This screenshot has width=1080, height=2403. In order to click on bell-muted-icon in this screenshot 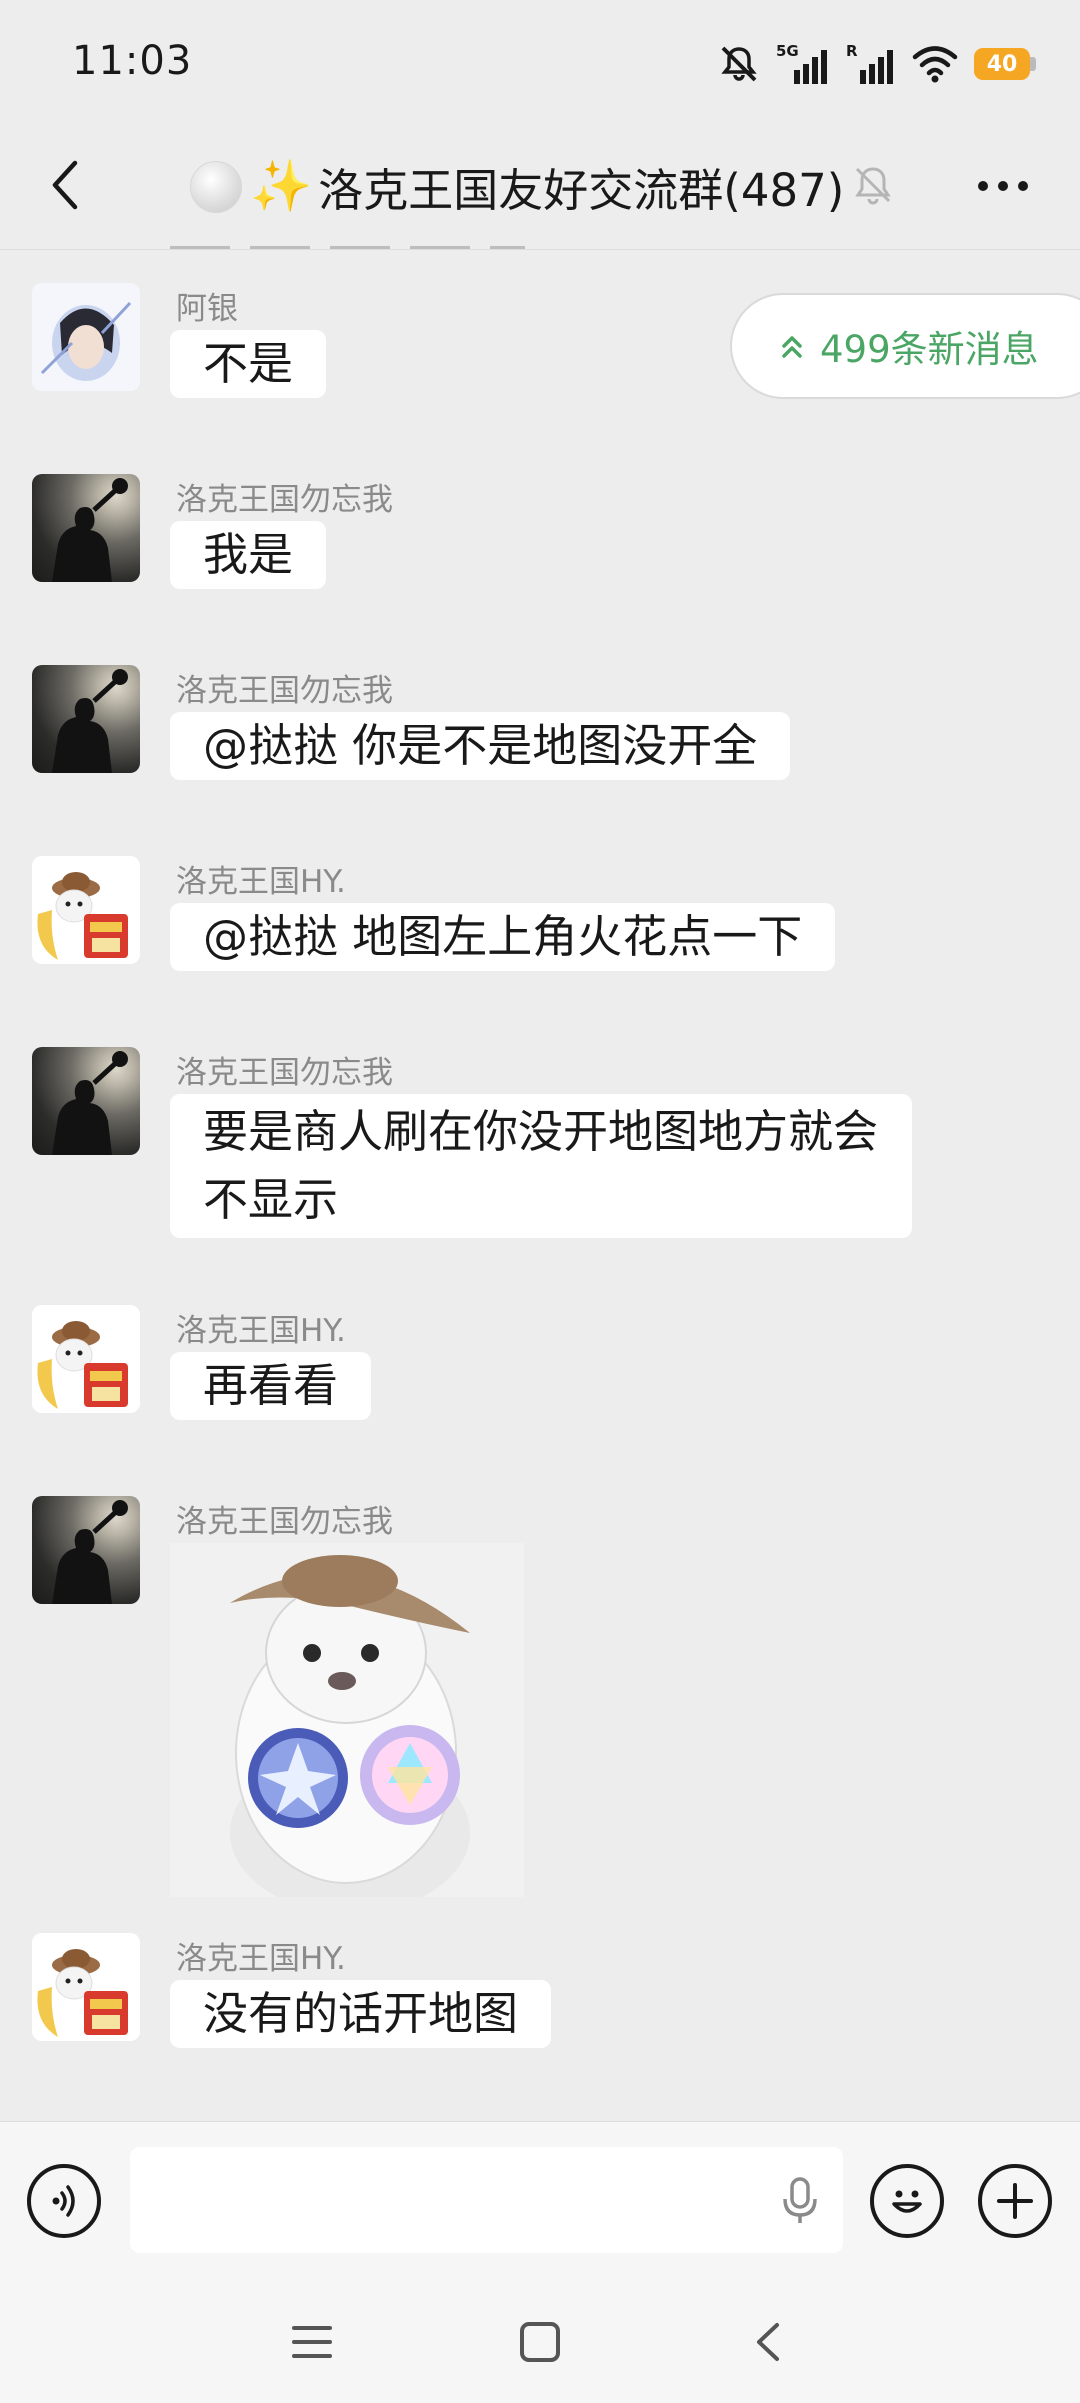, I will do `click(739, 64)`.